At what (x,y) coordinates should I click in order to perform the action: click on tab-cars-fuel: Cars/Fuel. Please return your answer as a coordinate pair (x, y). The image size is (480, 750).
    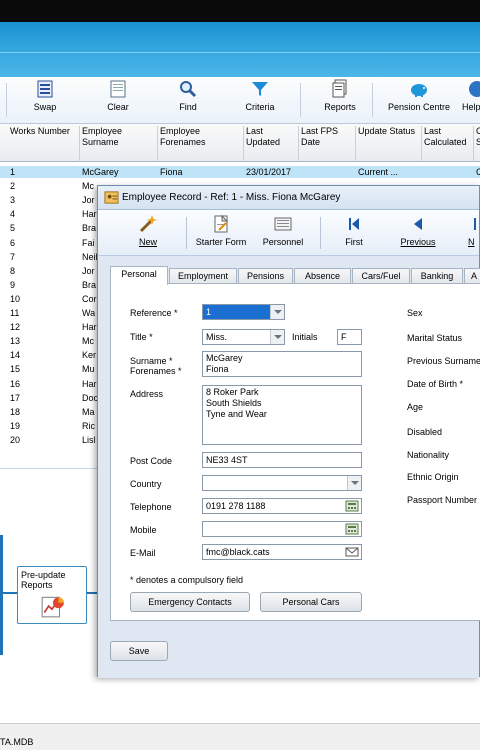
    Looking at the image, I should click on (381, 276).